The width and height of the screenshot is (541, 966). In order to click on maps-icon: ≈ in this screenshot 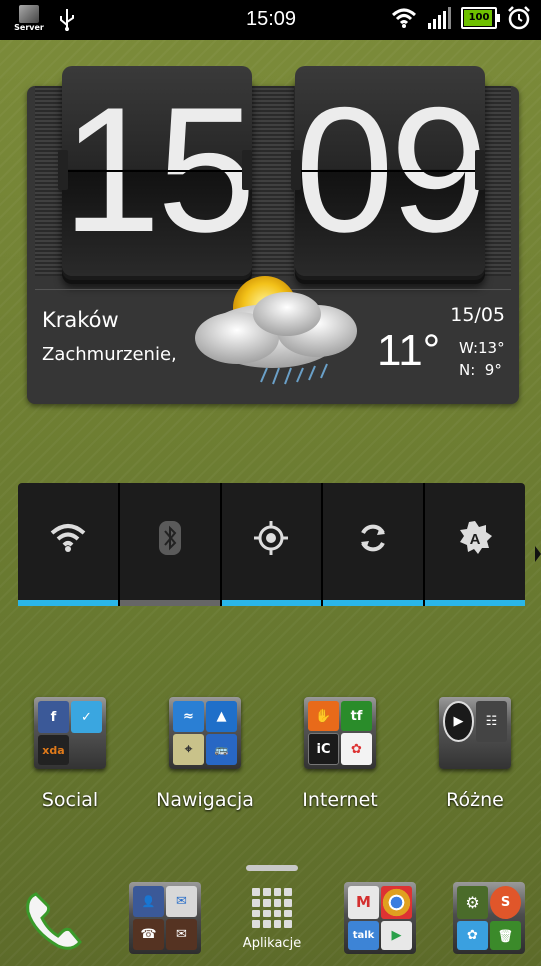, I will do `click(188, 716)`.